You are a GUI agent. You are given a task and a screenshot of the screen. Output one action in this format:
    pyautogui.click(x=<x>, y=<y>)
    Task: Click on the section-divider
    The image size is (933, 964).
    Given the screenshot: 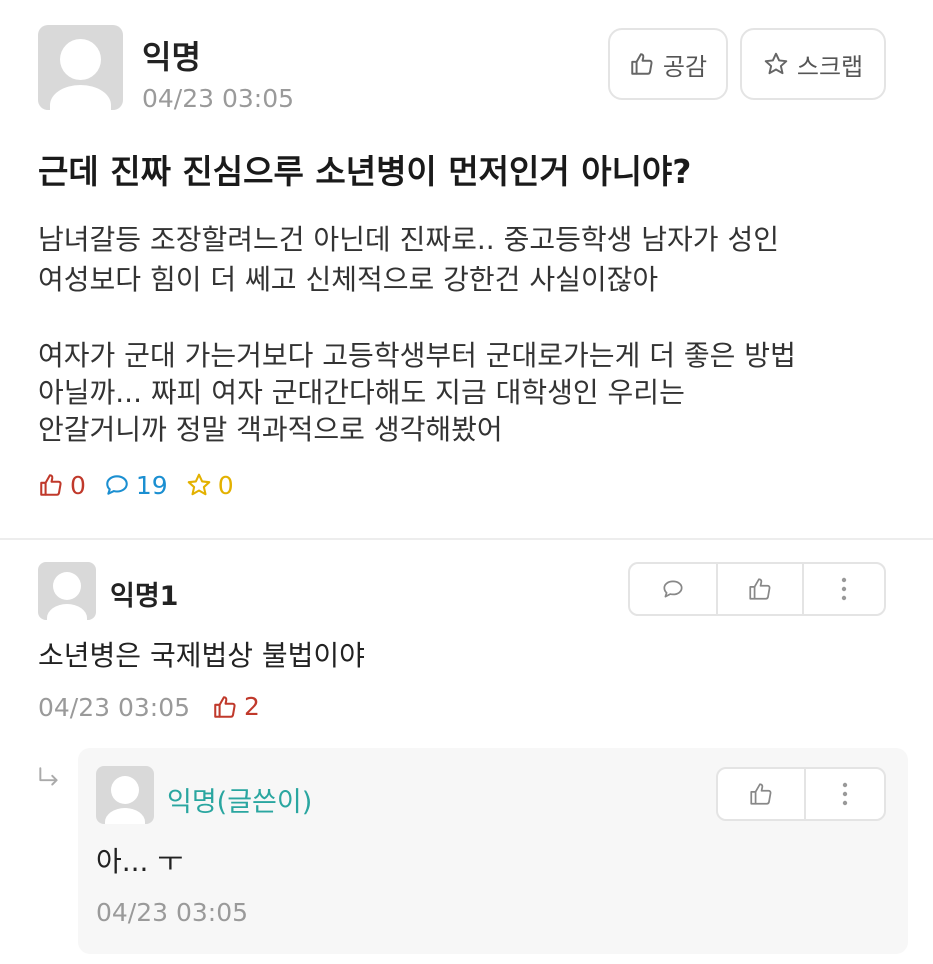 What is the action you would take?
    pyautogui.click(x=466, y=539)
    